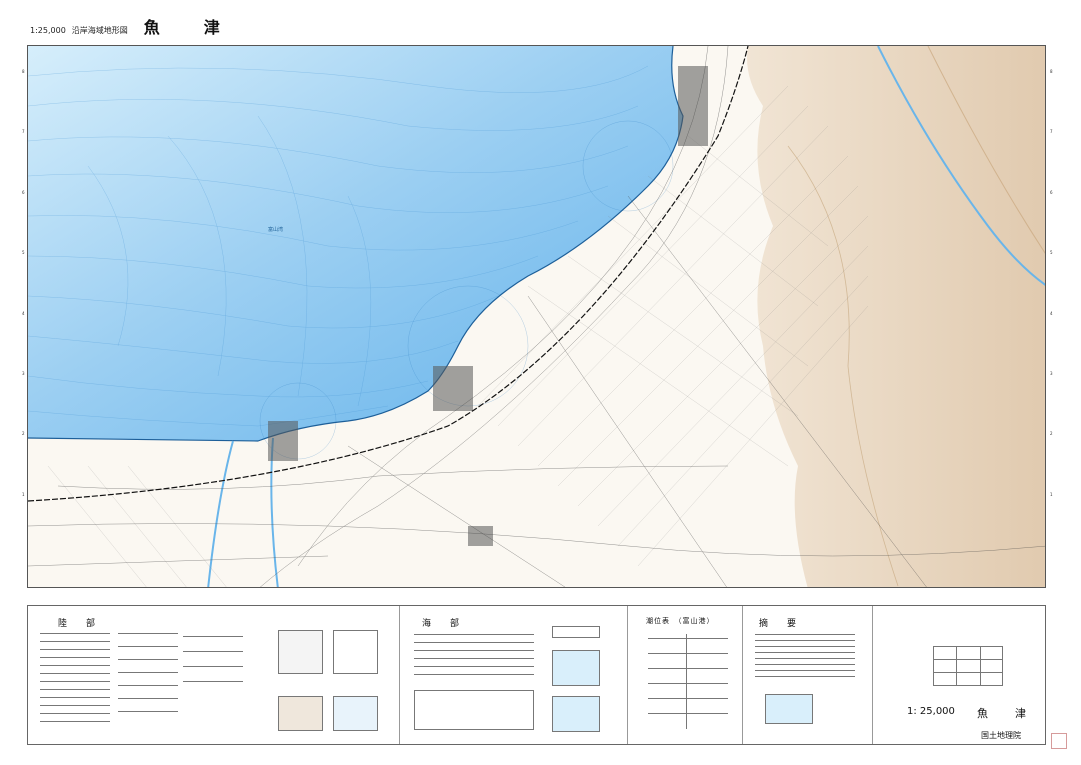 Image resolution: width=1081 pixels, height=765 pixels. Describe the element at coordinates (1001, 735) in the screenshot. I see `publisher-label: 国土地理院` at that location.